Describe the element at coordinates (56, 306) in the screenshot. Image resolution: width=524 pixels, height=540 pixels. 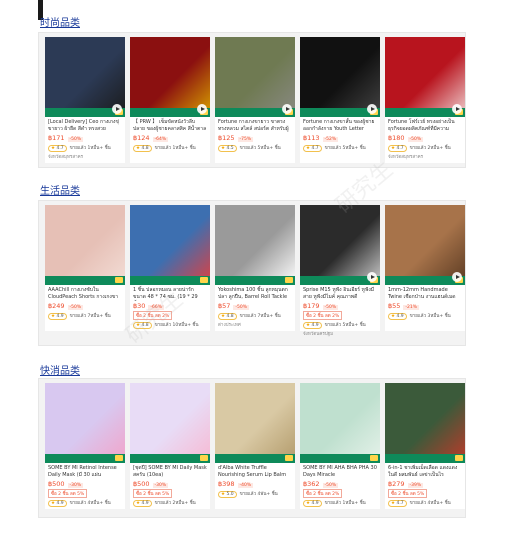
I see `price: ฿249` at that location.